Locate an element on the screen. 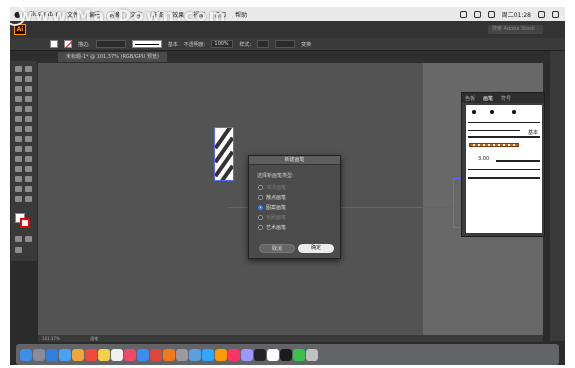  option-art: 艺术画笔 is located at coordinates (272, 227).